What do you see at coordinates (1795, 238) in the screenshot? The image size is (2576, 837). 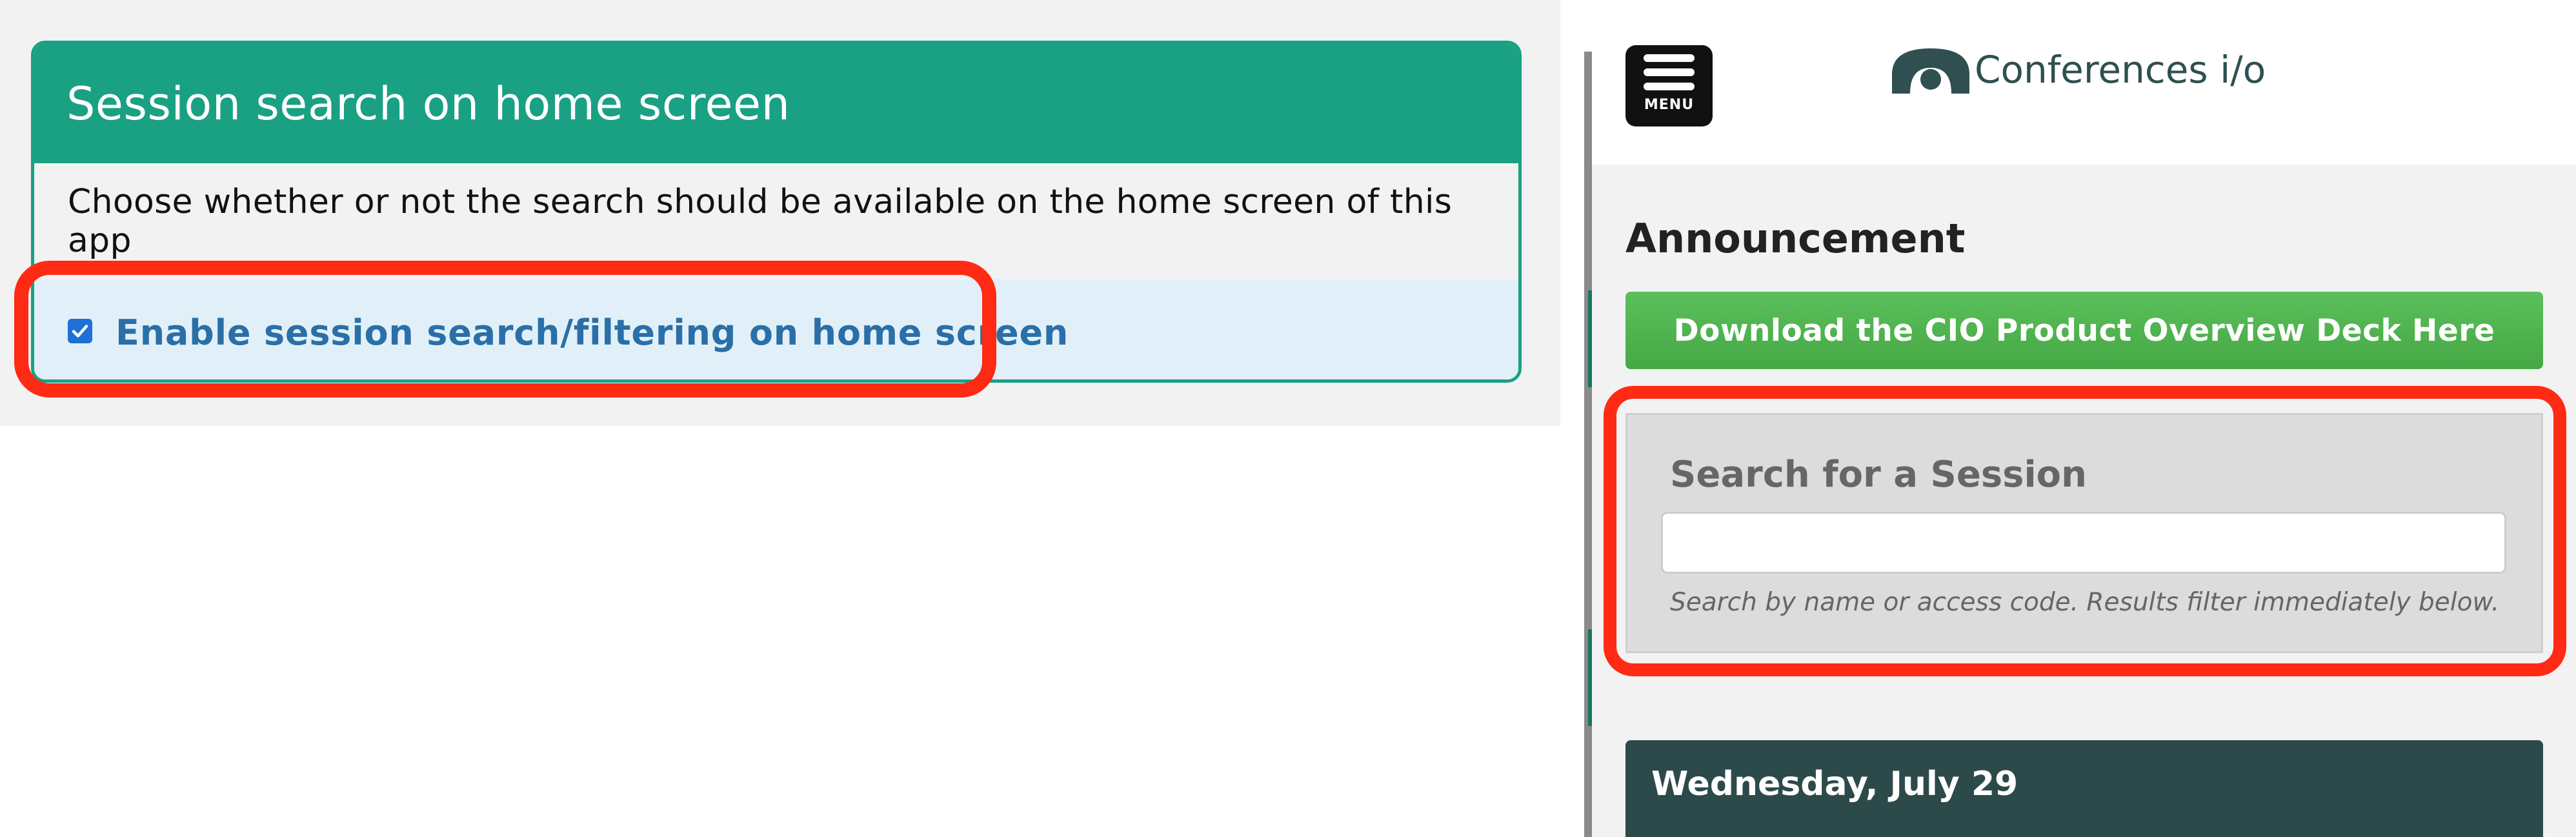 I see `announcement-title: Announcement` at bounding box center [1795, 238].